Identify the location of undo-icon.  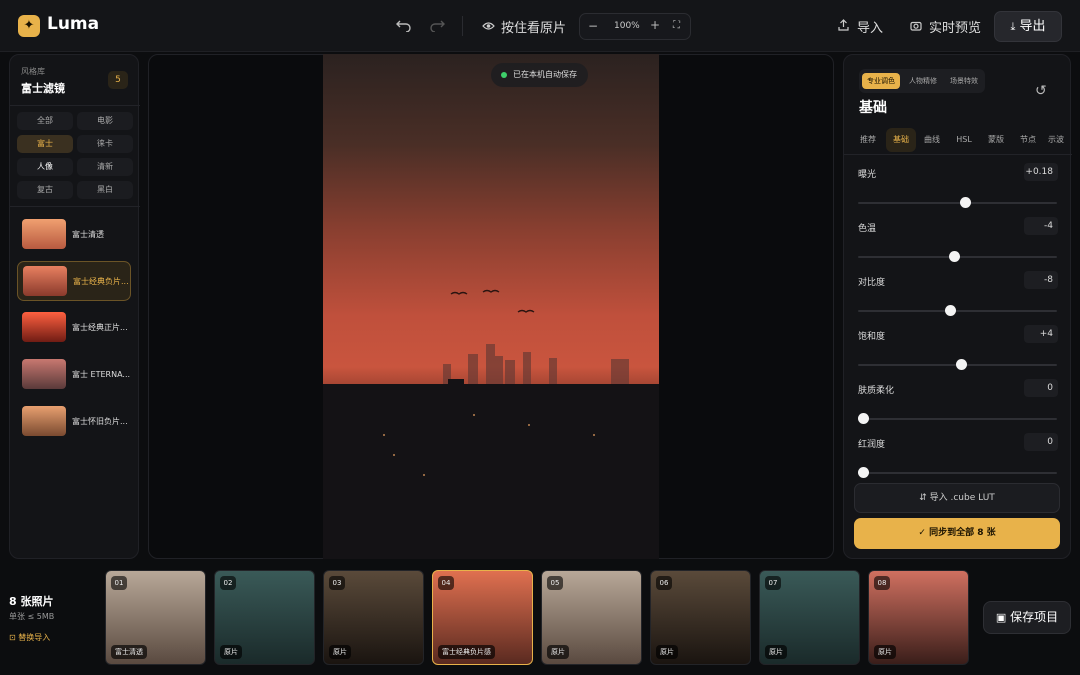
(403, 25).